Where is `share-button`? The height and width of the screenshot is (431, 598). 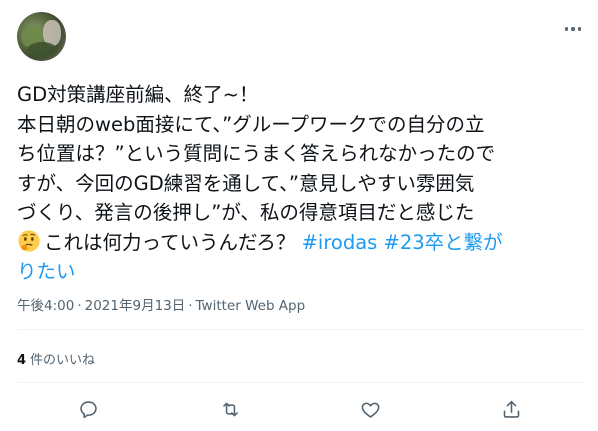 share-button is located at coordinates (511, 409).